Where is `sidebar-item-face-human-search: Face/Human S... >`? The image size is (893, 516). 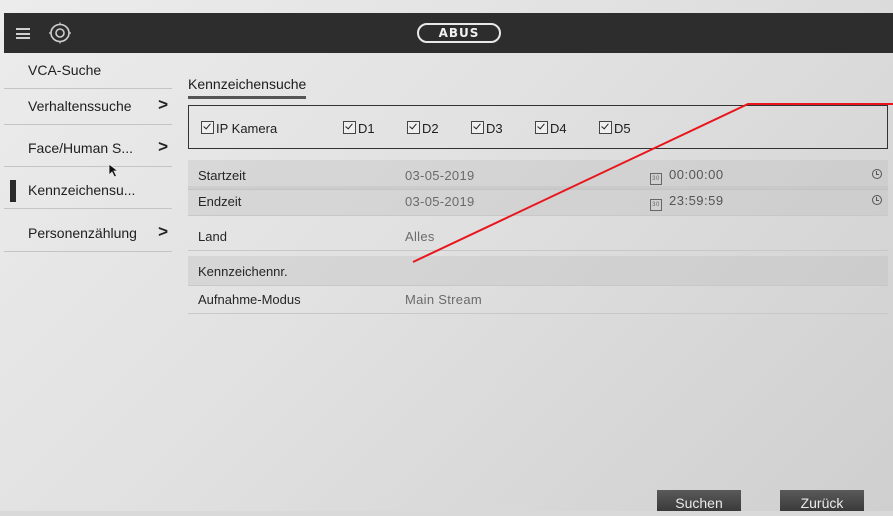
sidebar-item-face-human-search: Face/Human S... > is located at coordinates (88, 149).